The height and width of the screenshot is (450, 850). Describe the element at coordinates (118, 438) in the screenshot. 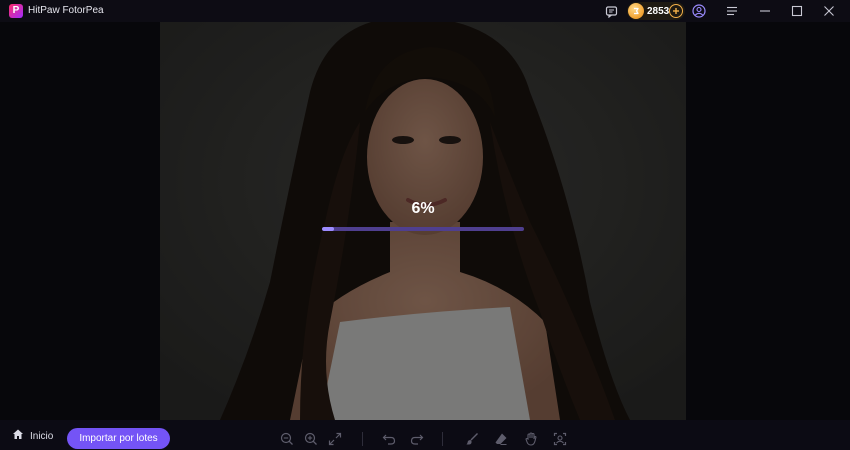

I see `batch-import-button: Importar por lotes` at that location.